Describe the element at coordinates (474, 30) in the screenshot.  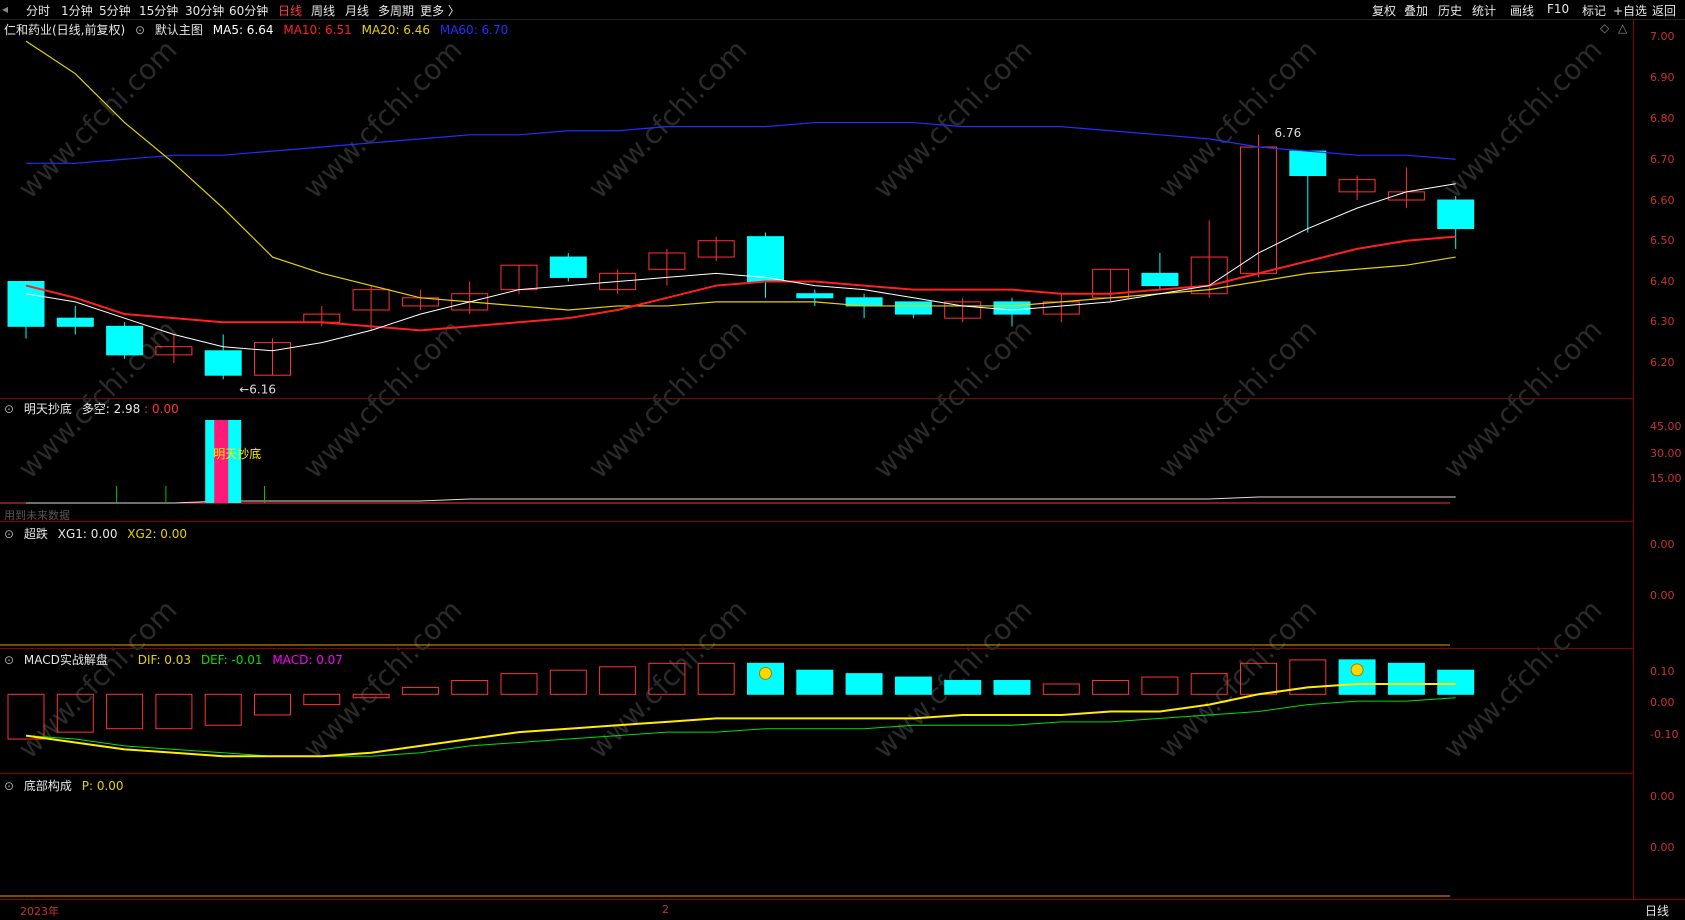
I see `ma60-value: MA60: 6.70` at that location.